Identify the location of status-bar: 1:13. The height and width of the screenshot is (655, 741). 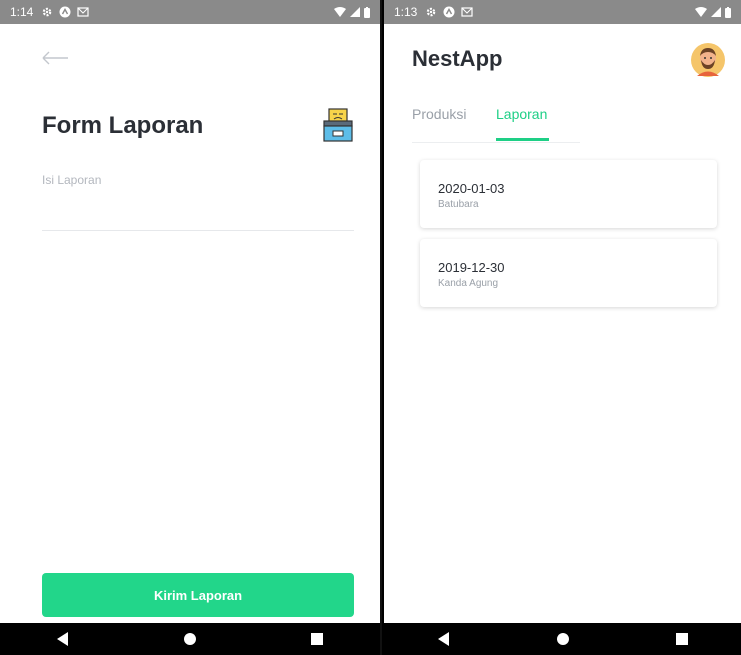
(562, 12).